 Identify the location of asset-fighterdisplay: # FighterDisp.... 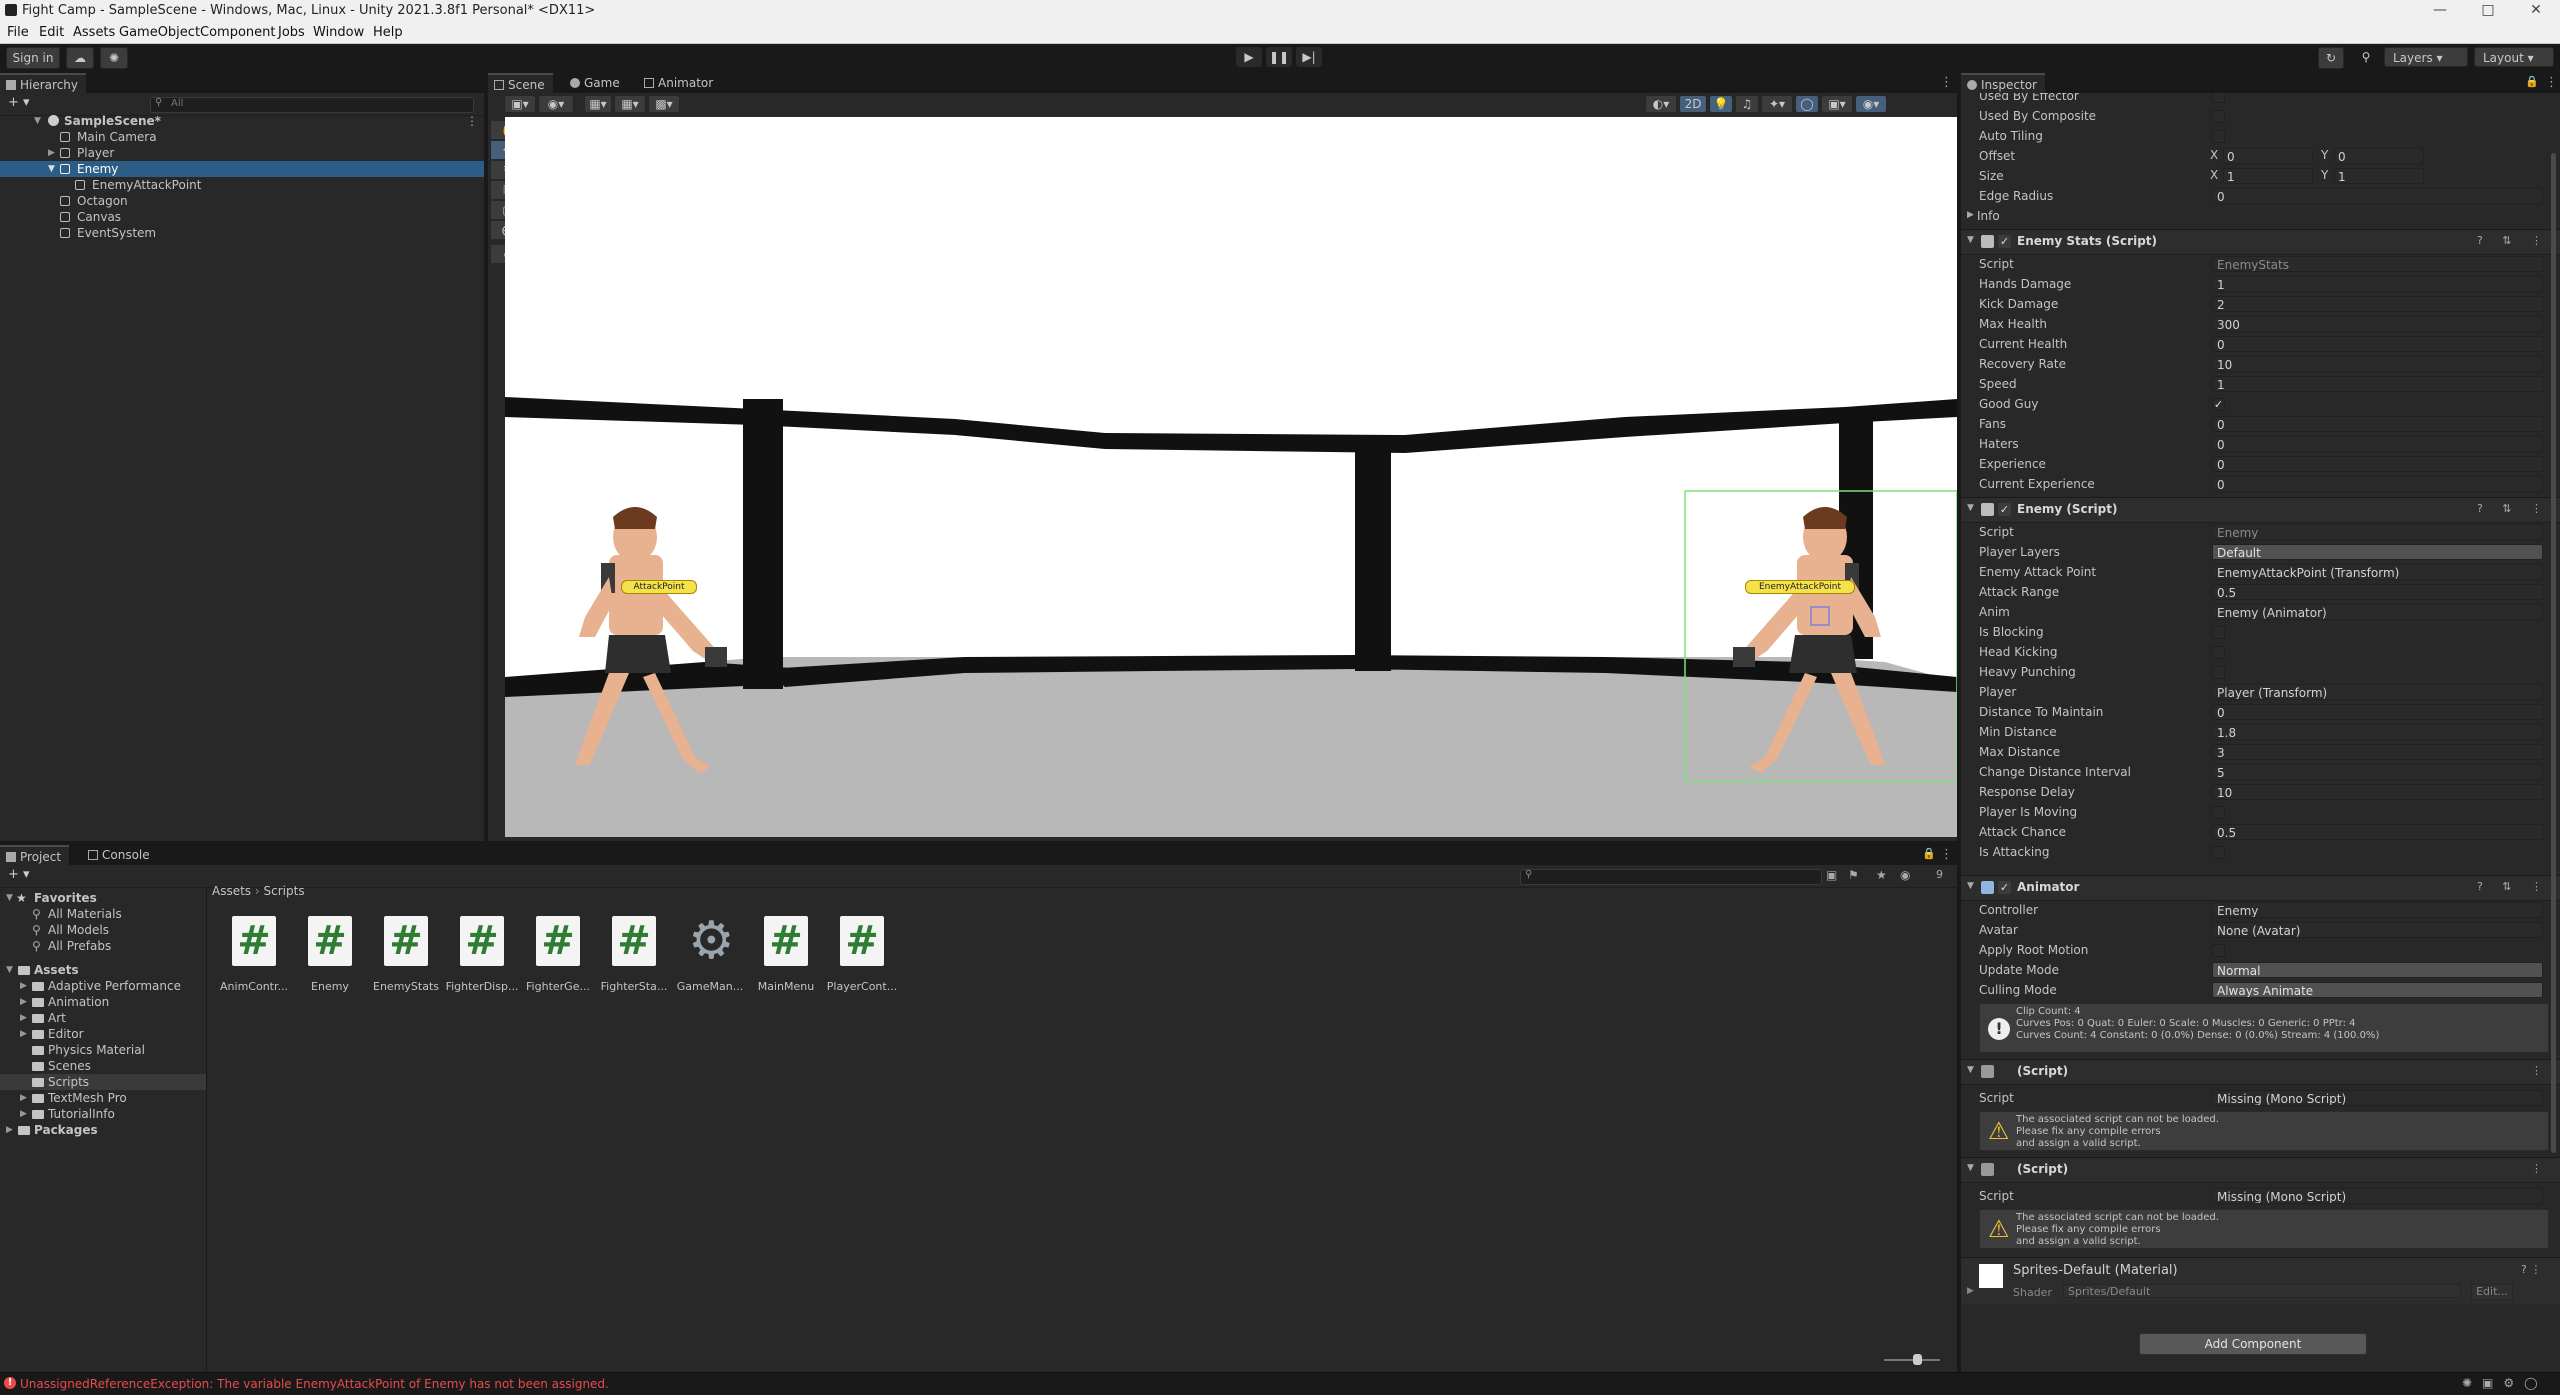
(482, 956).